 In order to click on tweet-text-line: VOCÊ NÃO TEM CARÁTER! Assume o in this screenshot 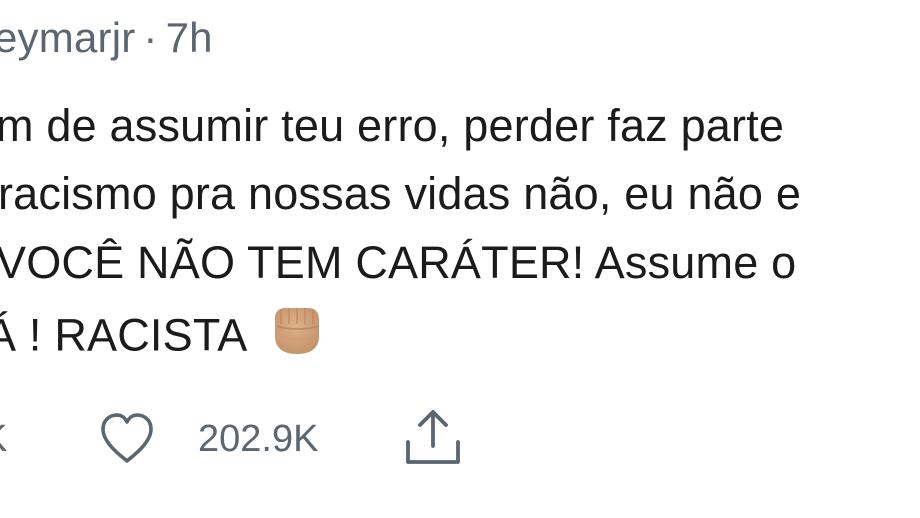, I will do `click(398, 262)`.